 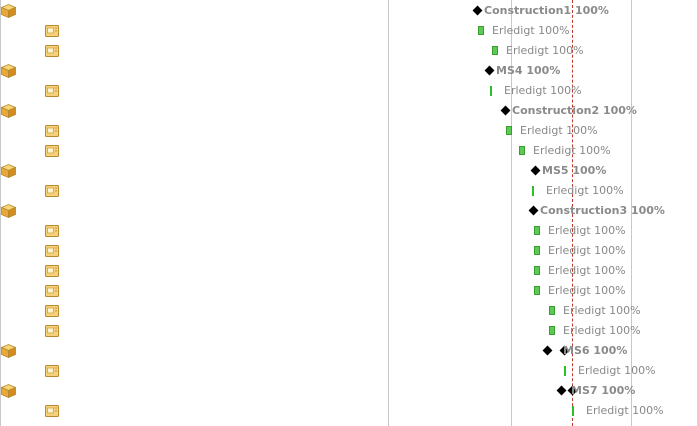 What do you see at coordinates (546, 10) in the screenshot?
I see `version-progress-label: Construction1 100%` at bounding box center [546, 10].